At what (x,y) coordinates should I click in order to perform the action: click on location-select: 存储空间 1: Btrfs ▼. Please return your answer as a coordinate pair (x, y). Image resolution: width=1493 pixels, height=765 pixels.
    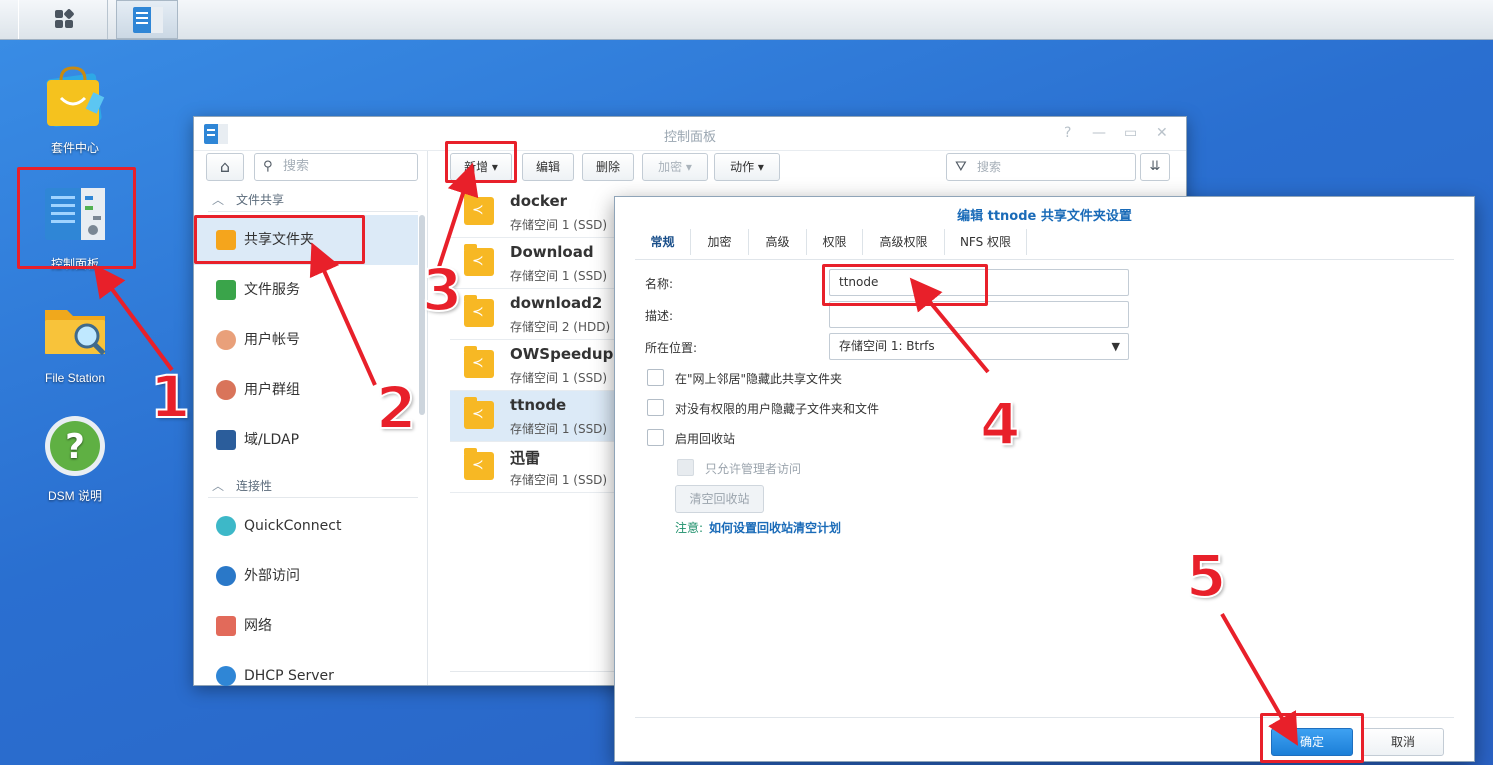
    Looking at the image, I should click on (979, 346).